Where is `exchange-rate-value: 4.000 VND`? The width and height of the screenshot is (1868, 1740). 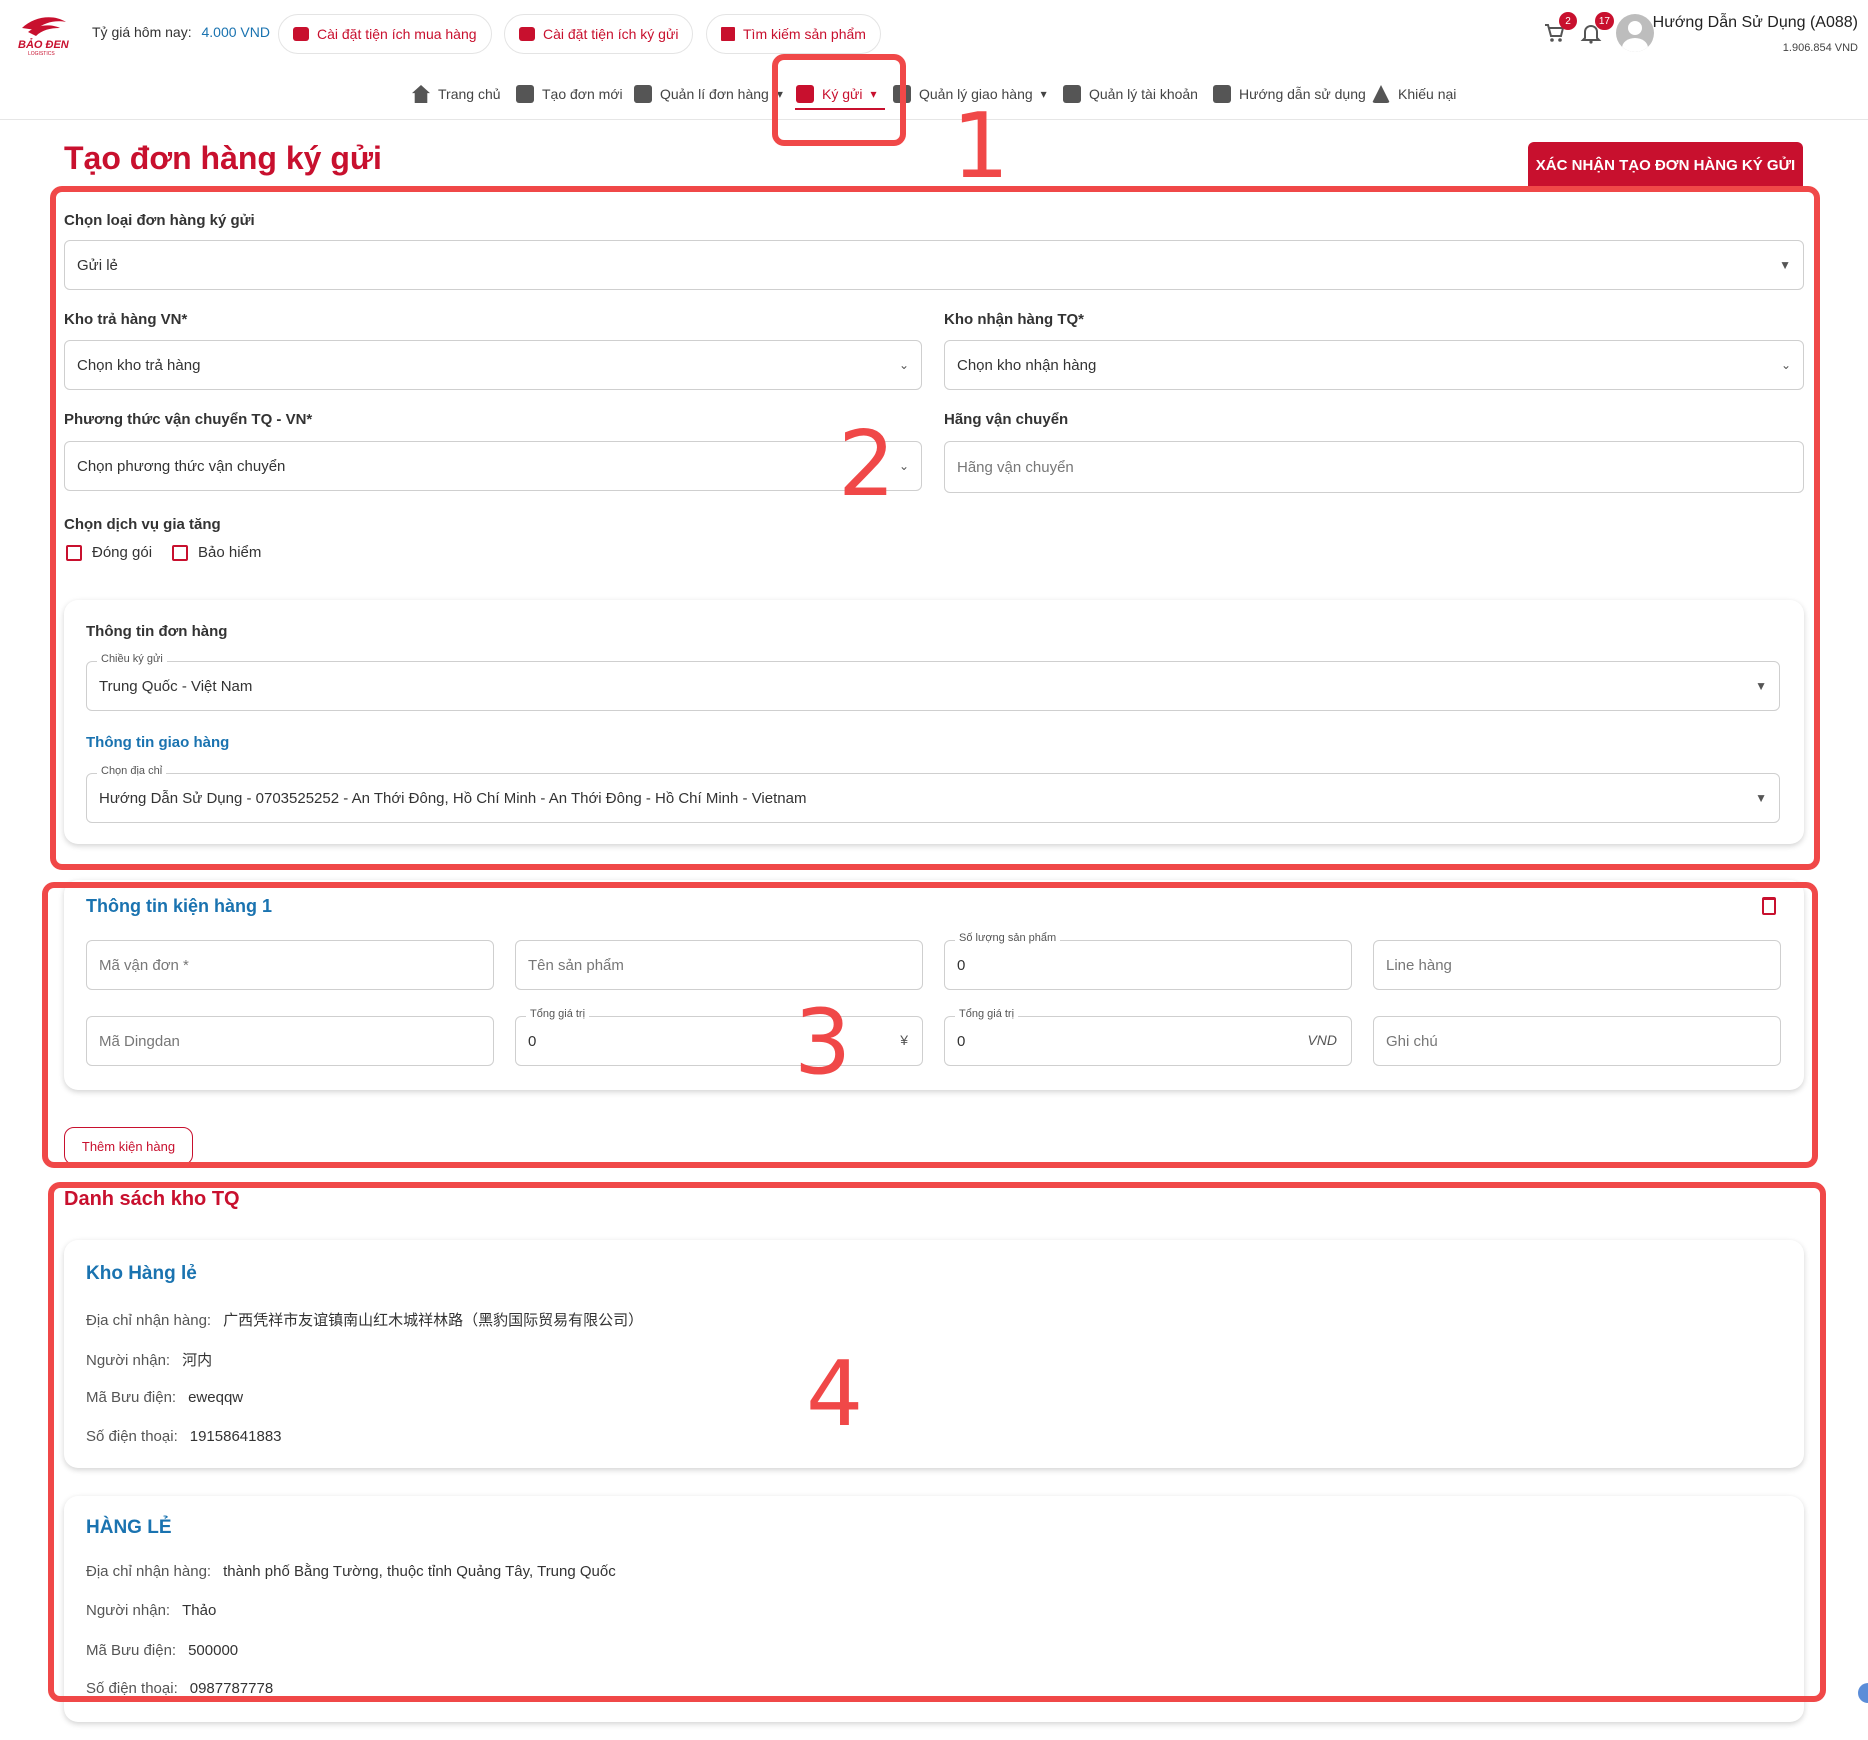
exchange-rate-value: 4.000 VND is located at coordinates (235, 32).